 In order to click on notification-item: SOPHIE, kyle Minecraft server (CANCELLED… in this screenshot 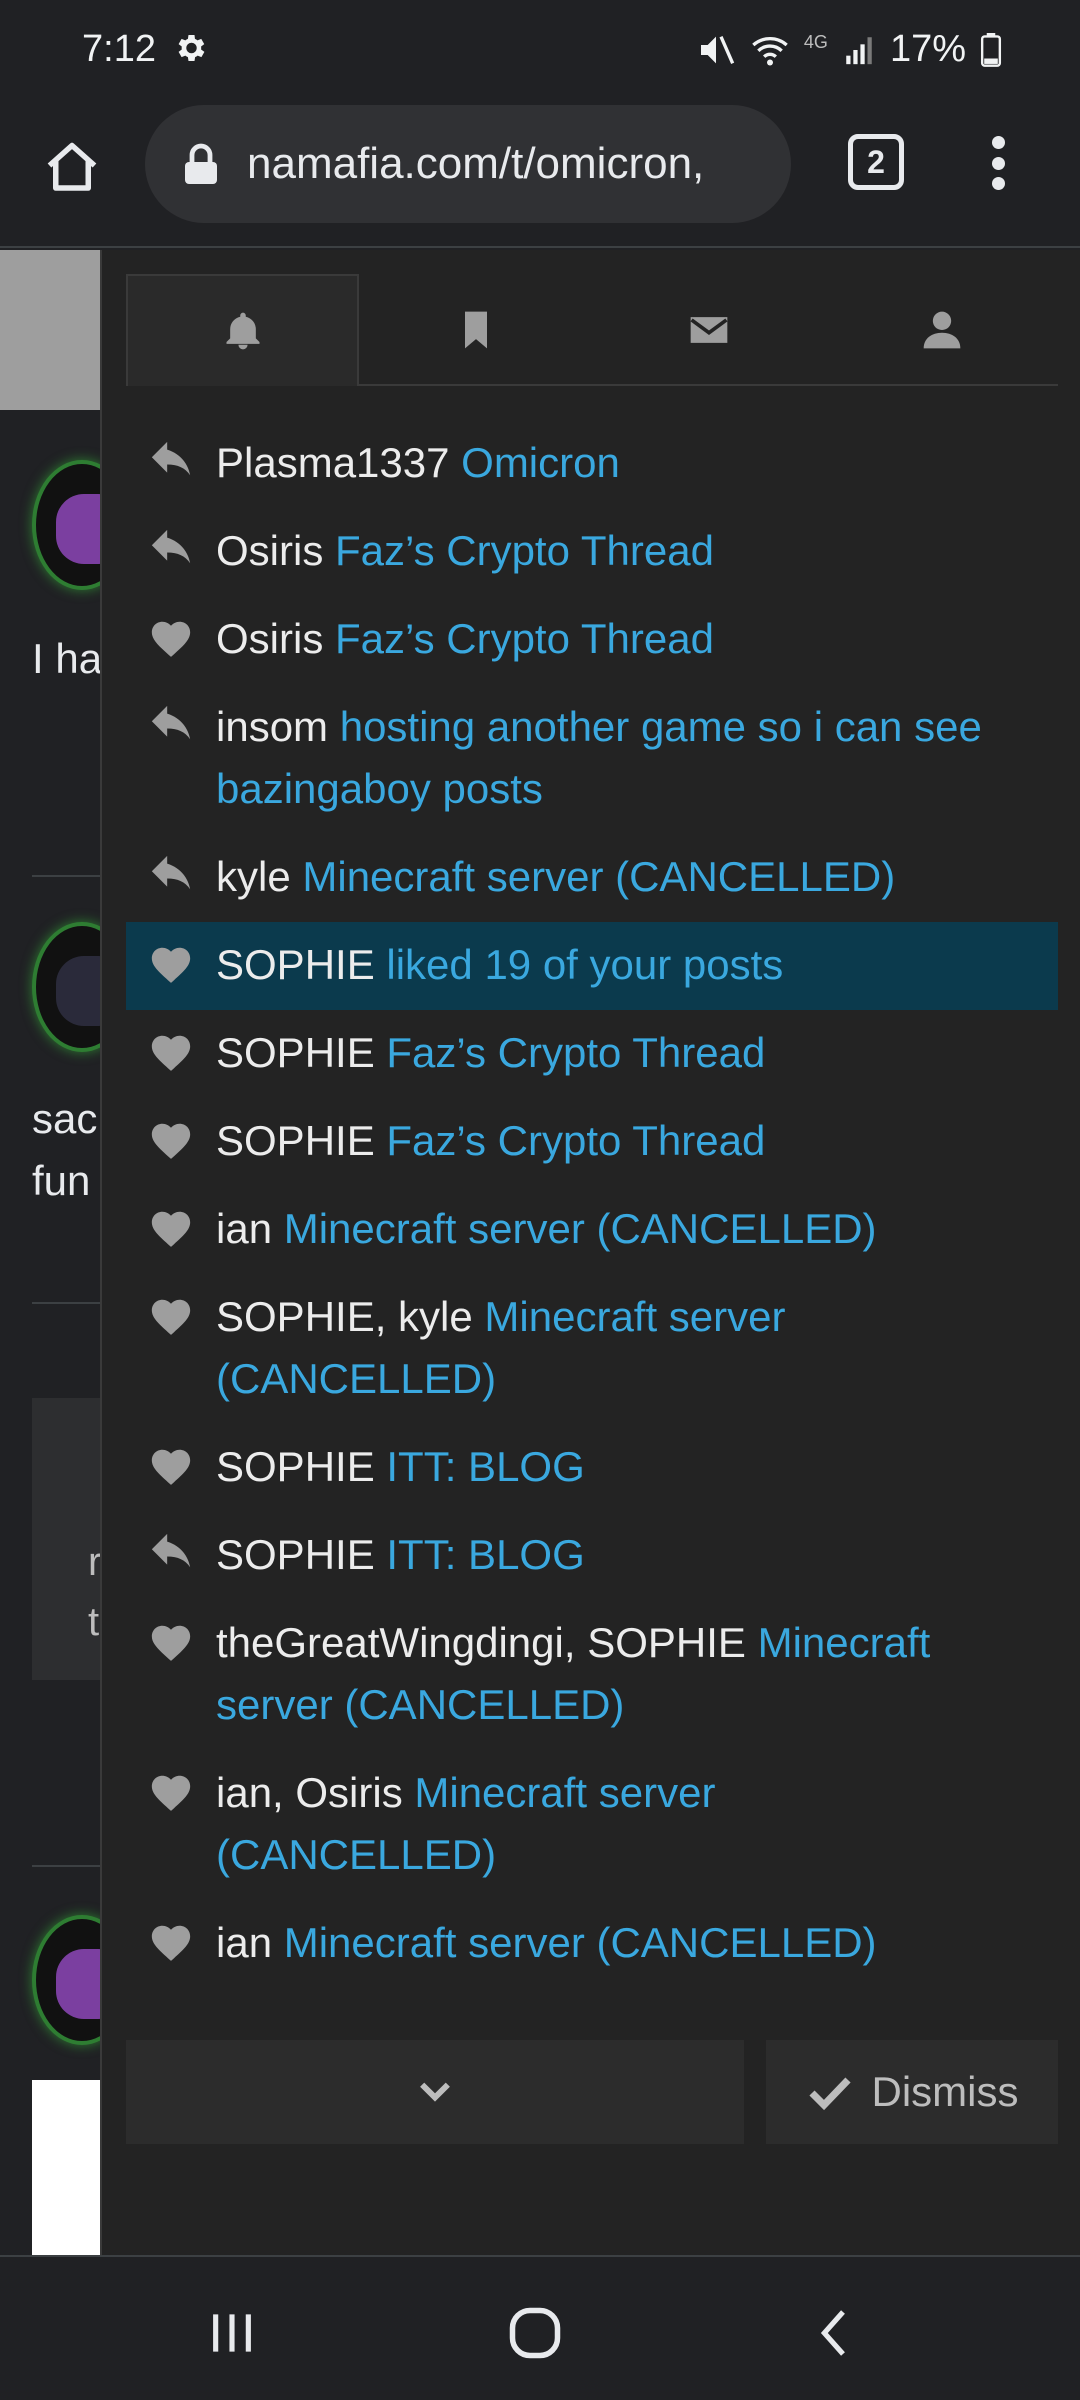, I will do `click(592, 1349)`.